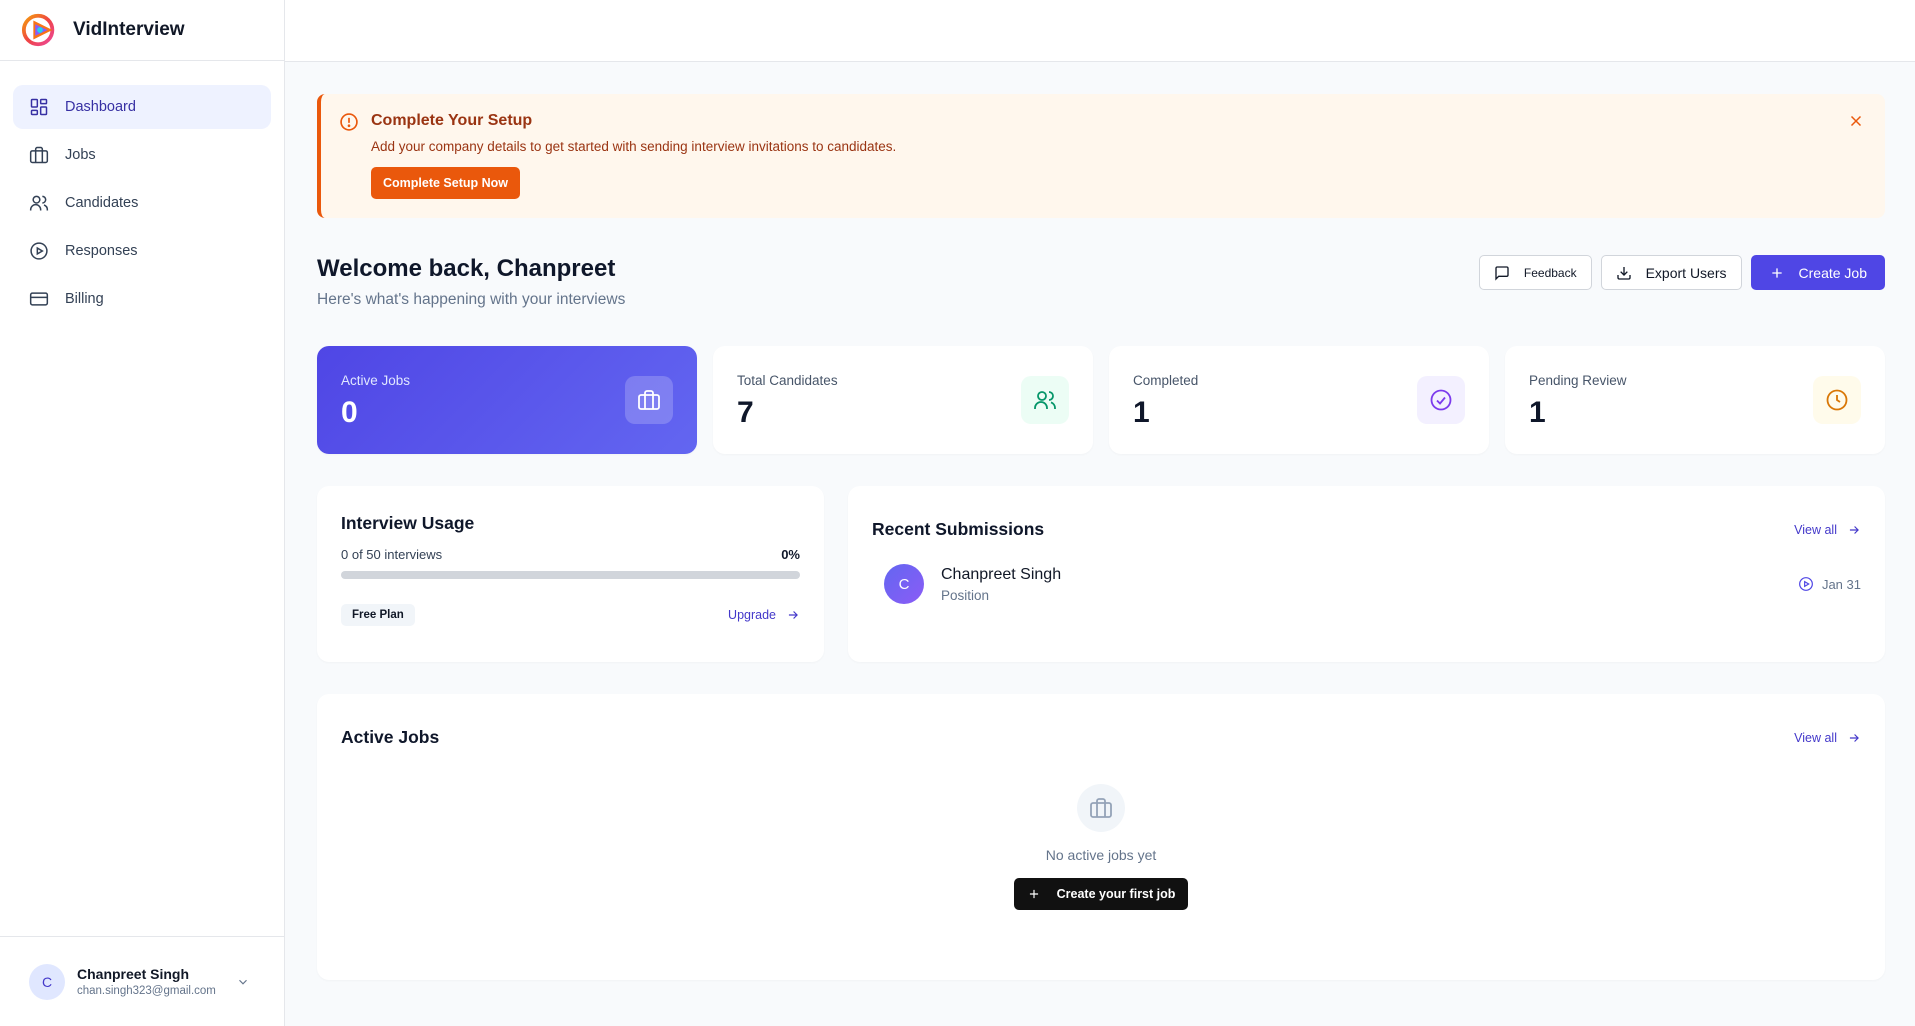 Image resolution: width=1915 pixels, height=1026 pixels. What do you see at coordinates (1366, 584) in the screenshot?
I see `list-item: C Chanpreet Singh Position Jan 31` at bounding box center [1366, 584].